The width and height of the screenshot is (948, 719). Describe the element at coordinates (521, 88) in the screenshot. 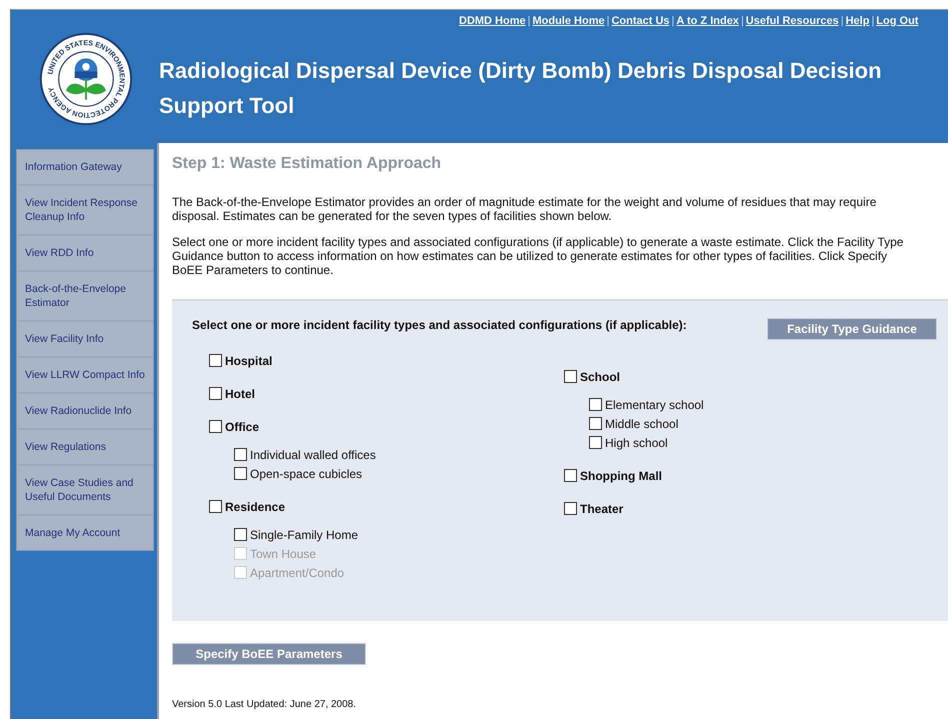

I see `app-title: Radiological Dispersal Device (Dirty Bomb) Debris Disposal Decision Support Tool` at that location.